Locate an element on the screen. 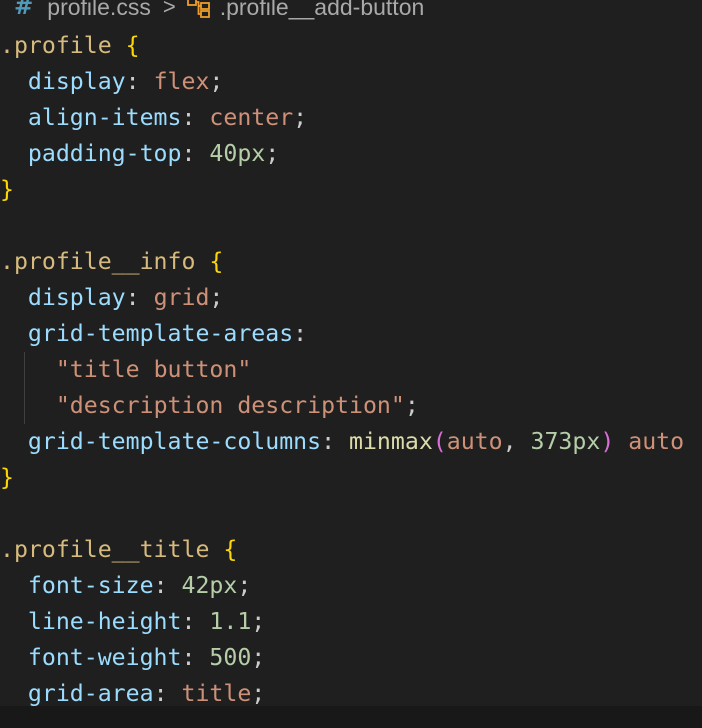 The height and width of the screenshot is (728, 702). code-token: 1.1 is located at coordinates (230, 621).